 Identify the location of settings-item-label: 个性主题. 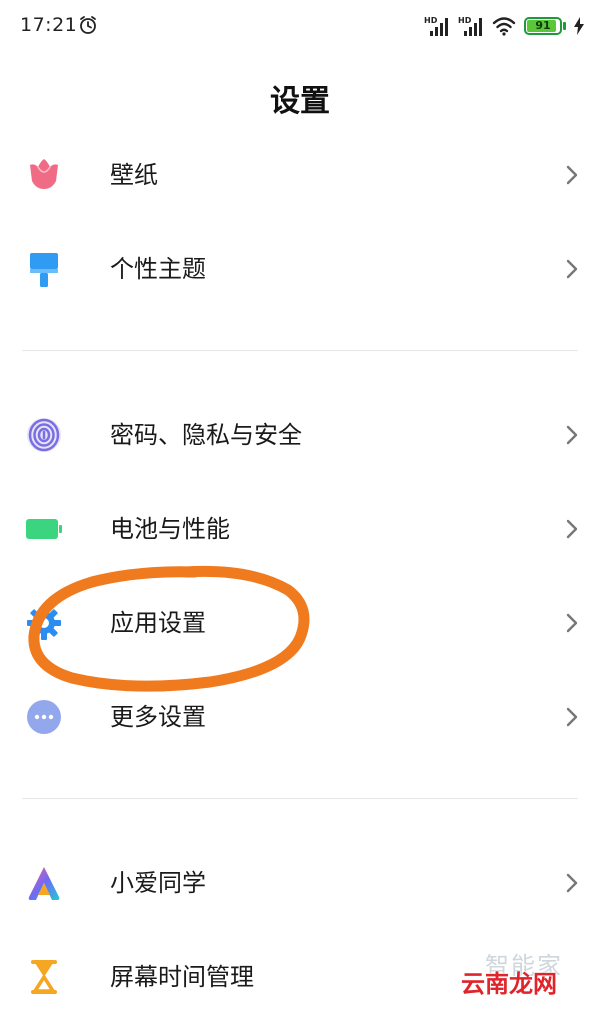
(158, 269).